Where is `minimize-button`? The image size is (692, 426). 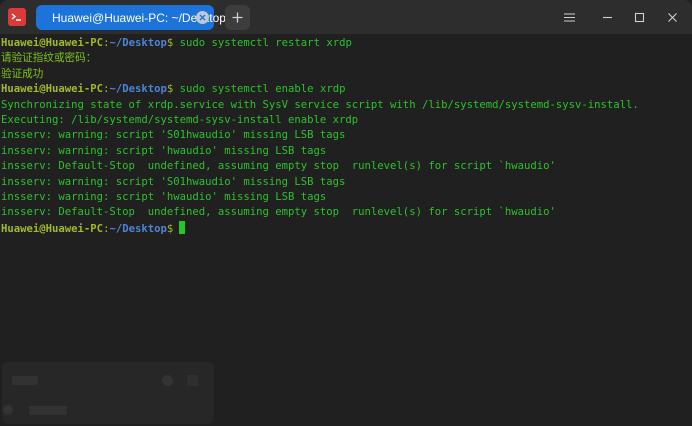 minimize-button is located at coordinates (607, 17).